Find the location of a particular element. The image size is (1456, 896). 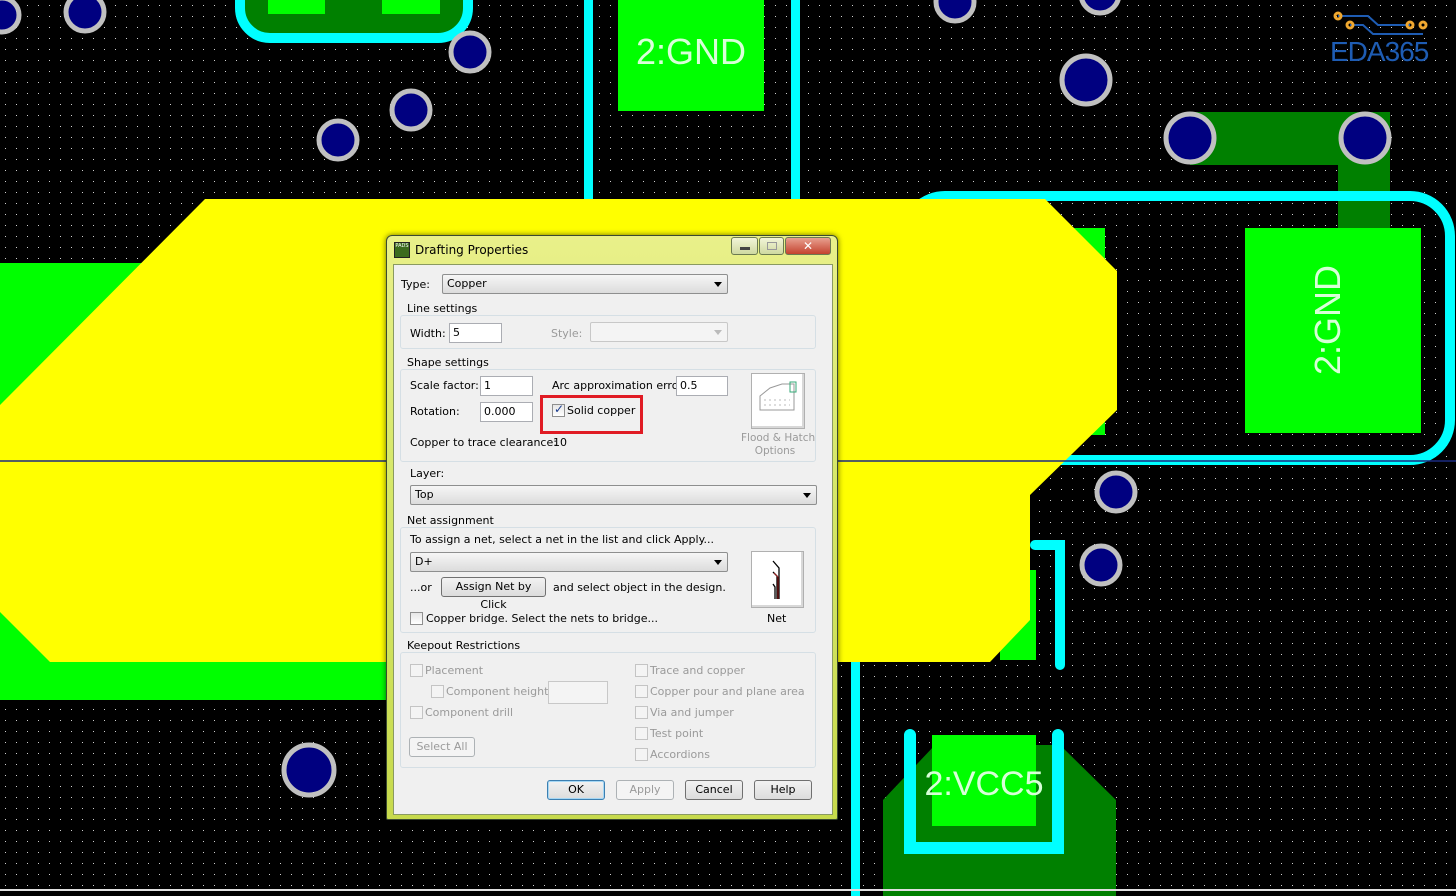

via-jumper-label: Via and jumper is located at coordinates (692, 712).